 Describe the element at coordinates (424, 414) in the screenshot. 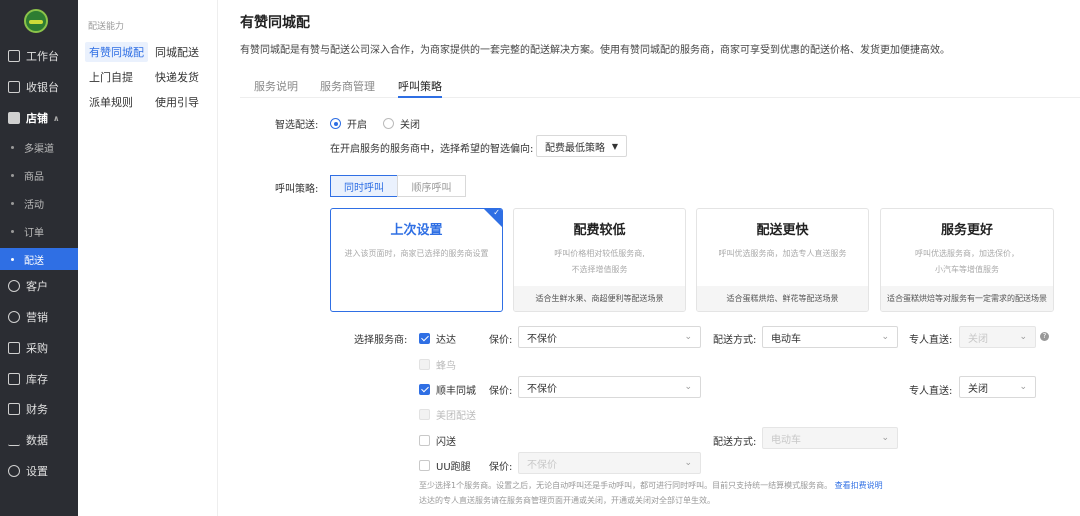

I see `checkbox-disabled-icon` at that location.